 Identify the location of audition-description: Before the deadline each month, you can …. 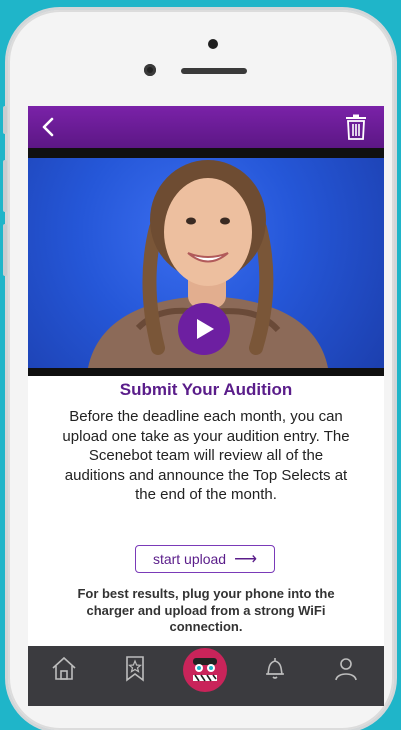
(206, 455).